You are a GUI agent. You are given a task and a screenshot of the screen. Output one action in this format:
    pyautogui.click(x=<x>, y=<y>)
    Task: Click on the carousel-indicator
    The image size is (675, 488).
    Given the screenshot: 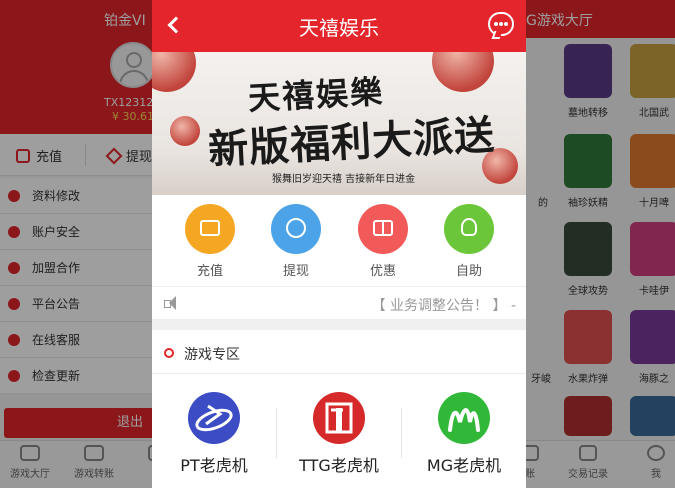 What is the action you would take?
    pyautogui.click(x=334, y=192)
    